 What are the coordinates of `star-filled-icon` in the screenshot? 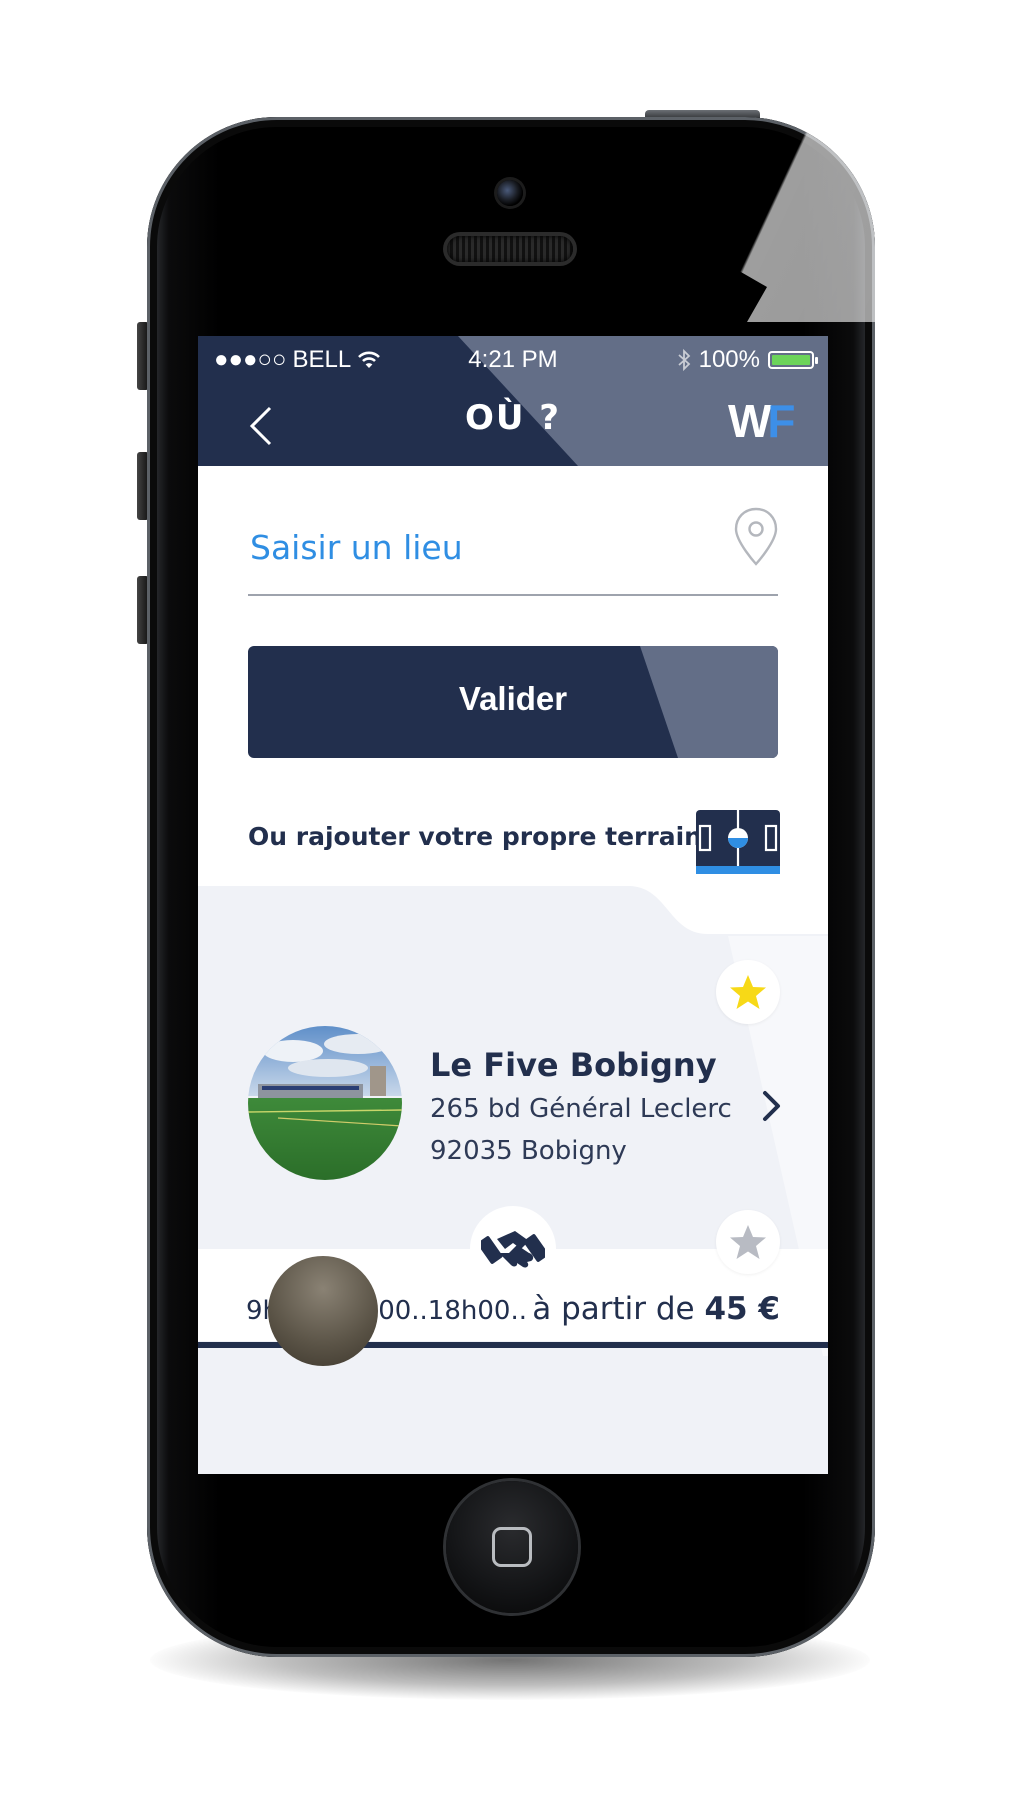 It's located at (748, 992).